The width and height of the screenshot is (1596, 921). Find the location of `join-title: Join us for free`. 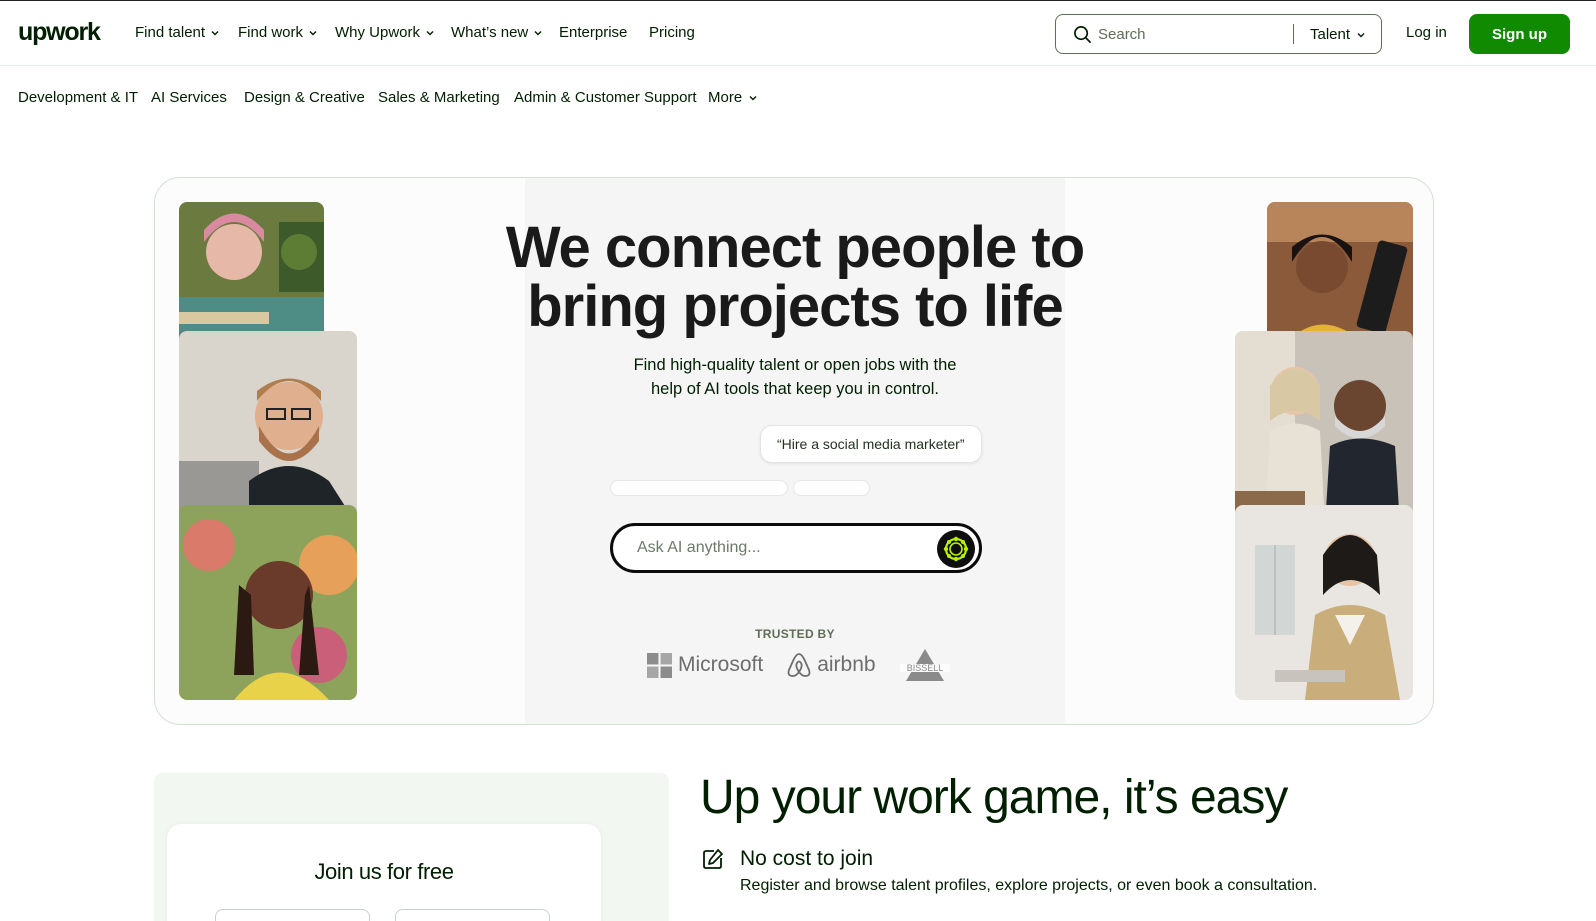

join-title: Join us for free is located at coordinates (384, 871).